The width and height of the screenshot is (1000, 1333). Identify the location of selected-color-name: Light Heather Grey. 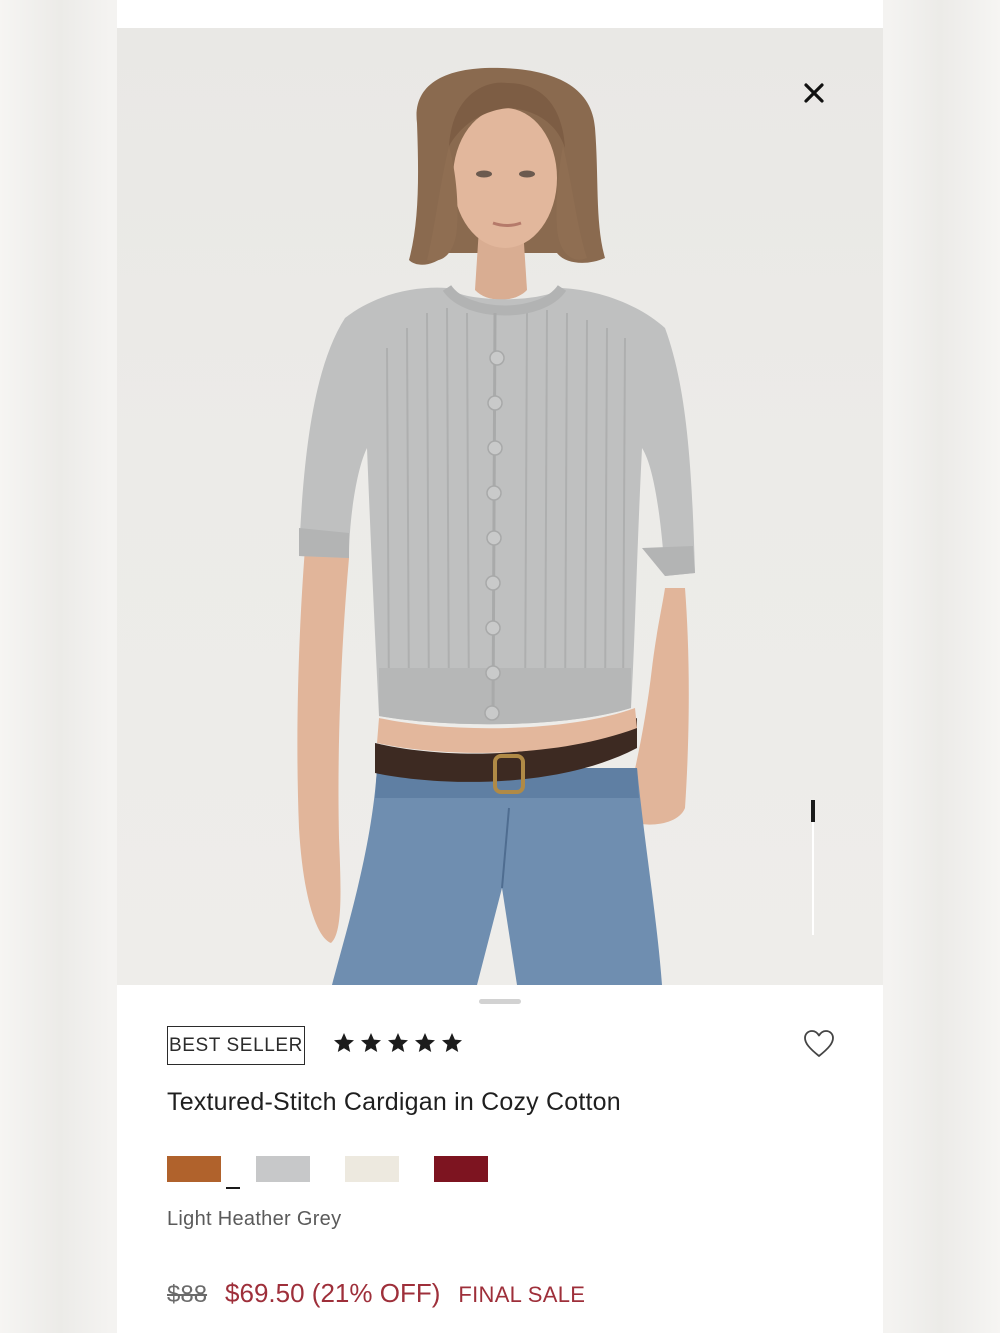
(254, 1219).